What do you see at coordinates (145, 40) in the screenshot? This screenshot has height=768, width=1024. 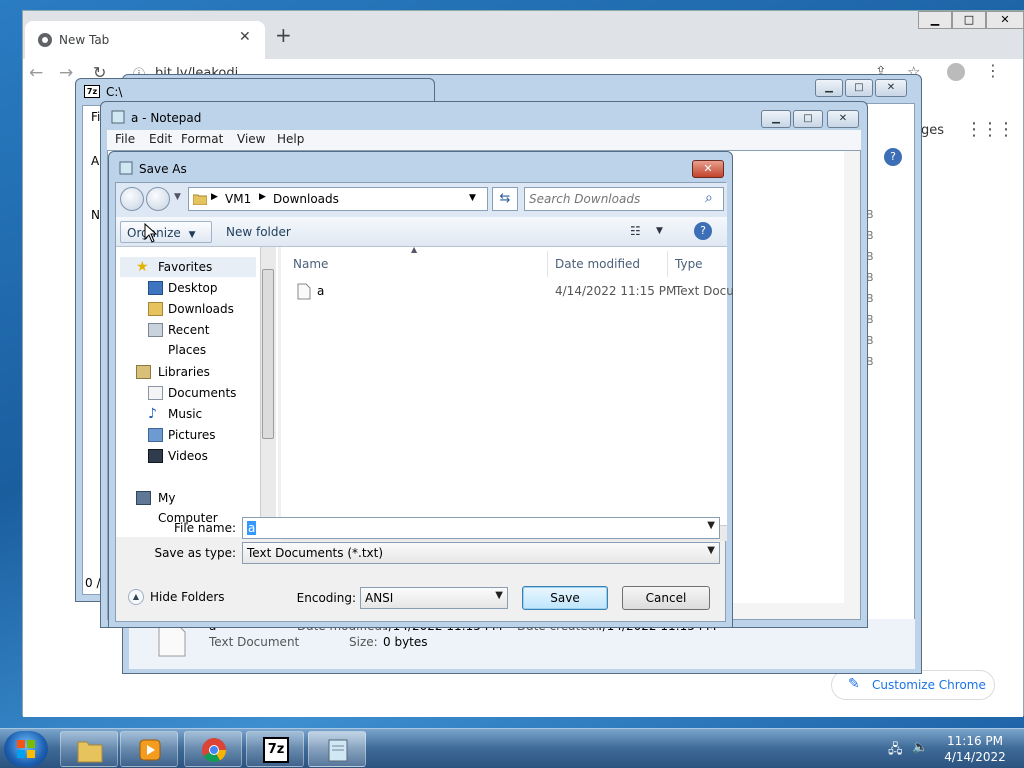 I see `chrome-tab-new-tab: New Tab ✕` at bounding box center [145, 40].